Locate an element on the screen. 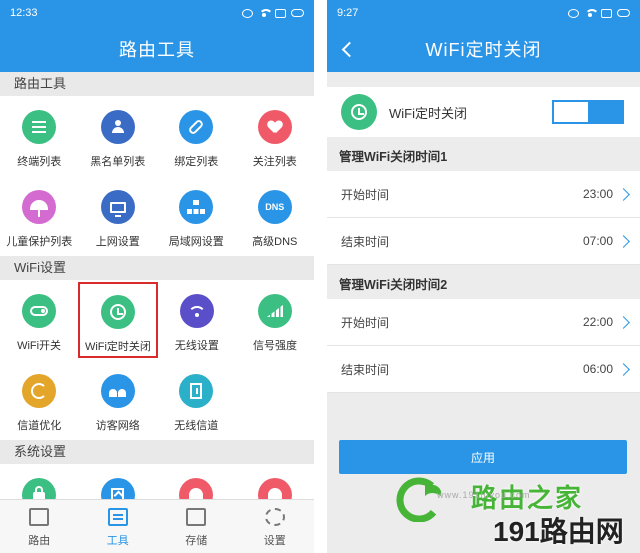 The height and width of the screenshot is (553, 640). tool-grid-row: 儿童保护列表 上网设置 局域网设置 DNS 高级DNS is located at coordinates (157, 216).